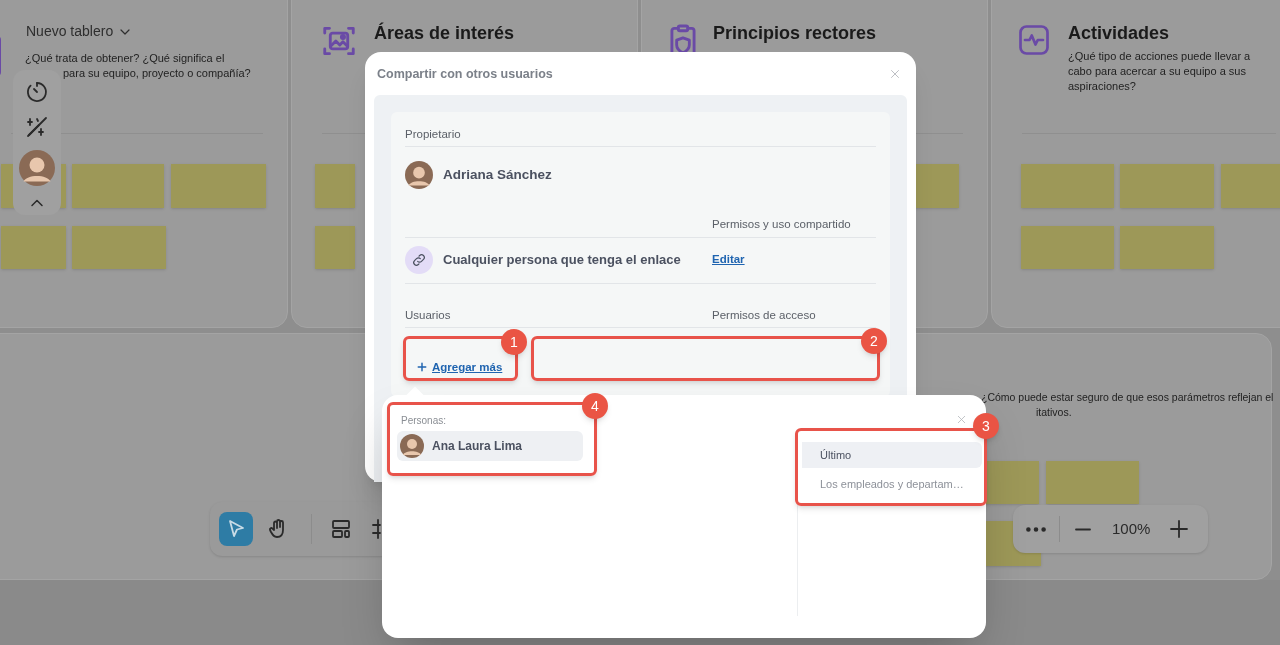 Image resolution: width=1280 pixels, height=645 pixels. I want to click on minus-icon, so click(1083, 529).